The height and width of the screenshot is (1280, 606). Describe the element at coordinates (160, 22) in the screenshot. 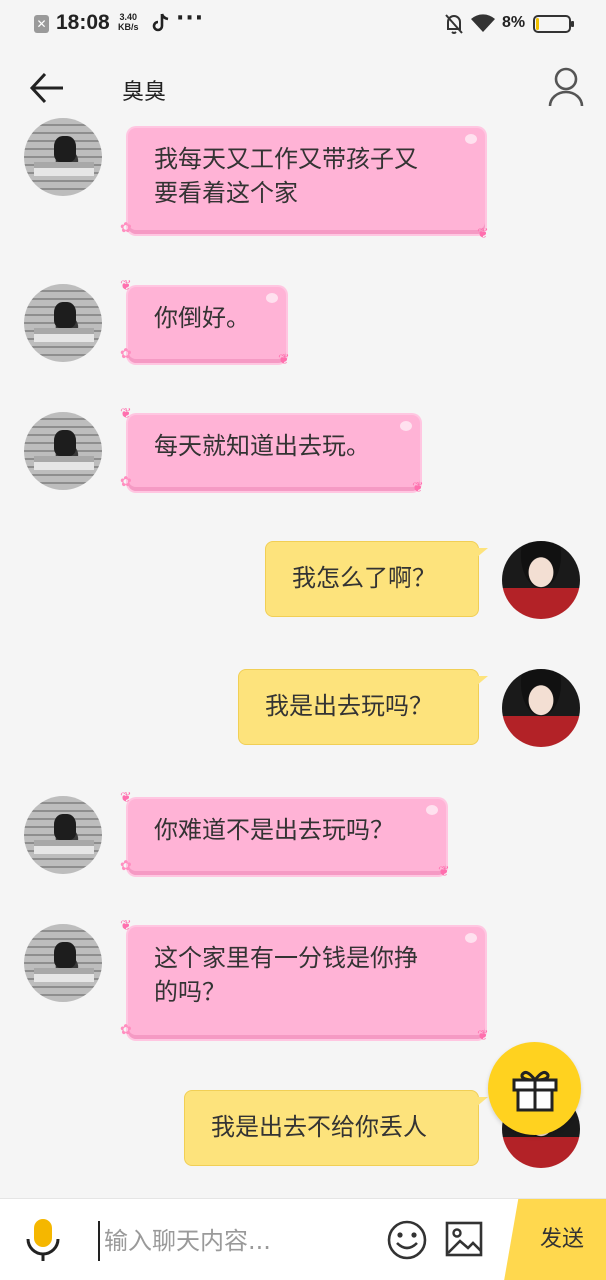

I see `tiktok-icon` at that location.